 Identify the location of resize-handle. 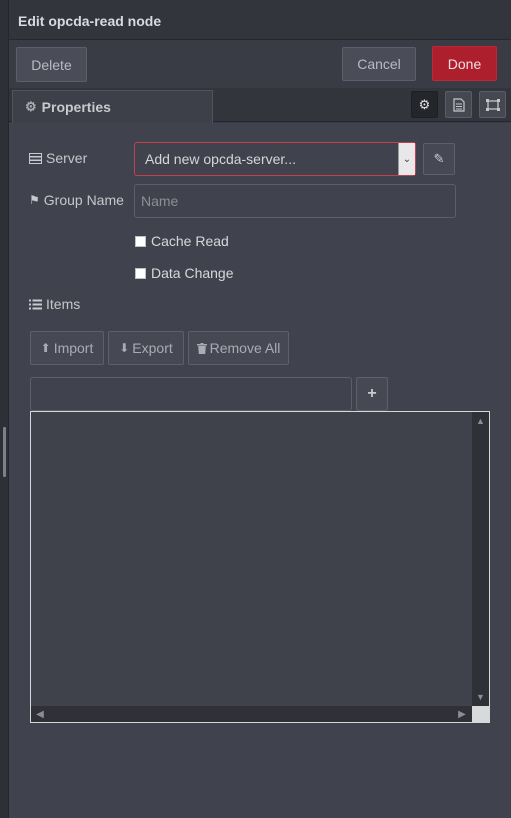
(4, 452).